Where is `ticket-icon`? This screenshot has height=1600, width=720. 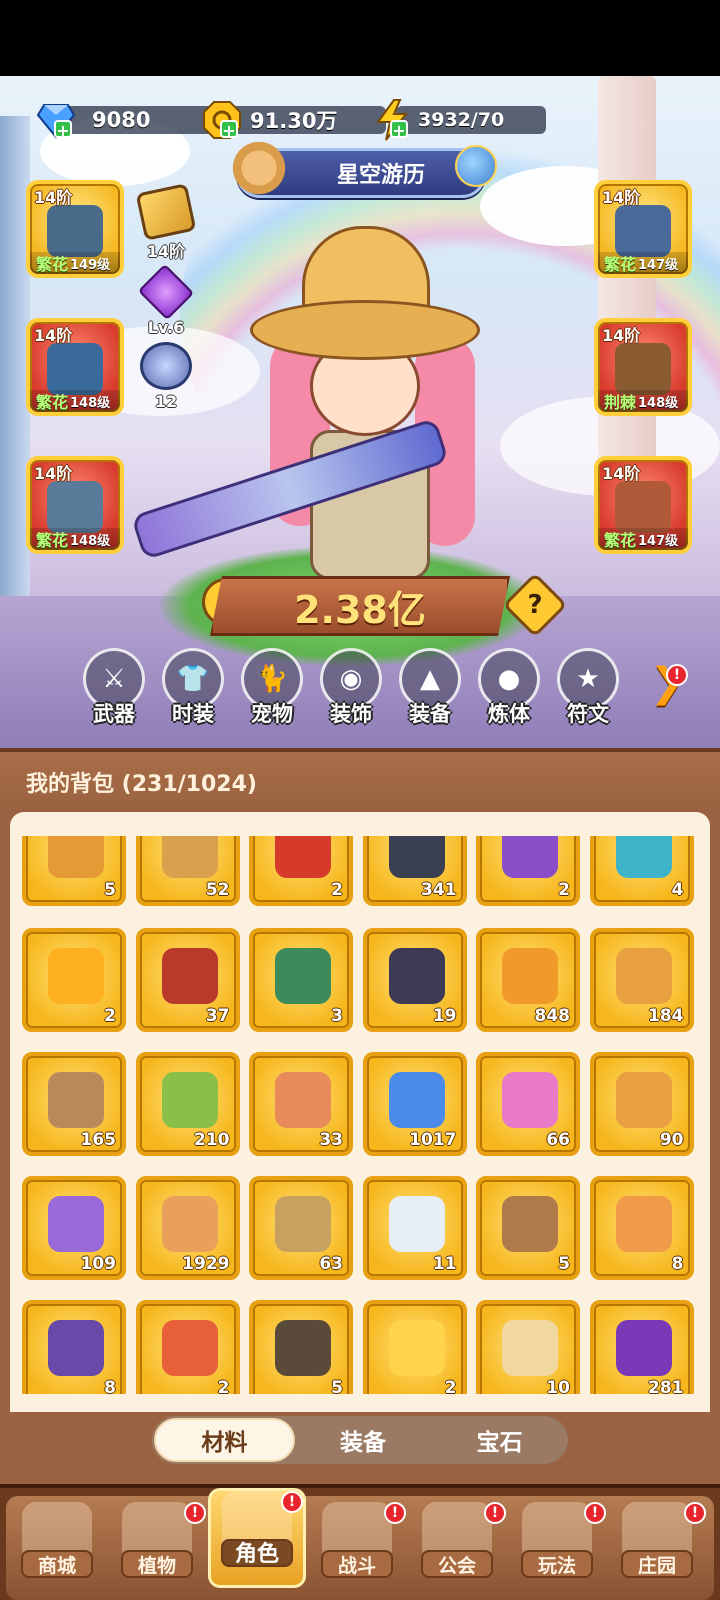 ticket-icon is located at coordinates (166, 212).